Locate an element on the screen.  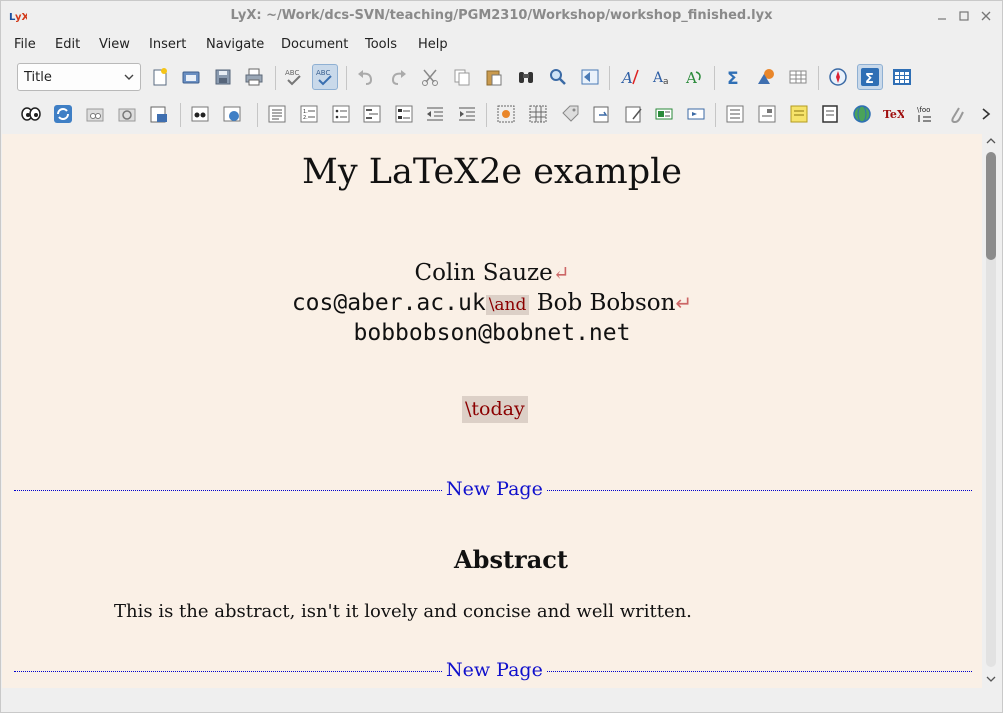
math-button: Σ is located at coordinates (734, 77).